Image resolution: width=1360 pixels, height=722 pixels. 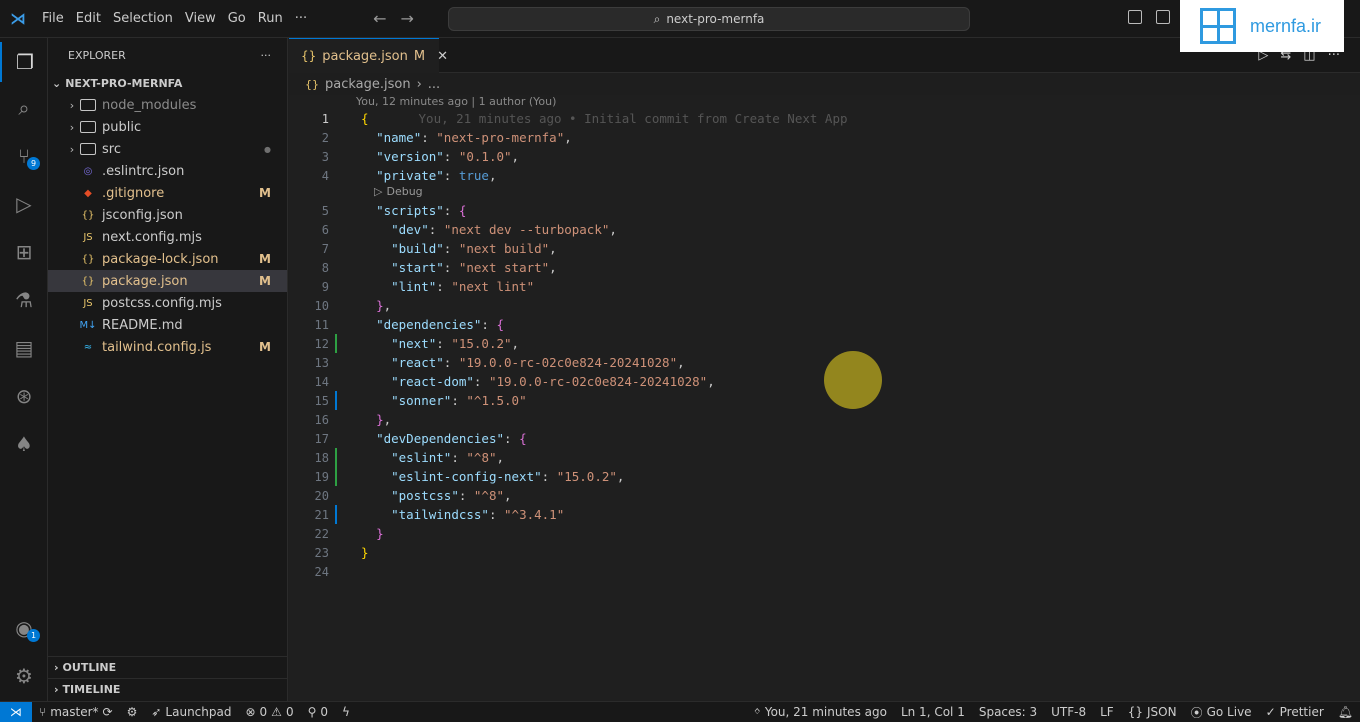 I want to click on codelens-debug: ▷ Debug, so click(x=398, y=191).